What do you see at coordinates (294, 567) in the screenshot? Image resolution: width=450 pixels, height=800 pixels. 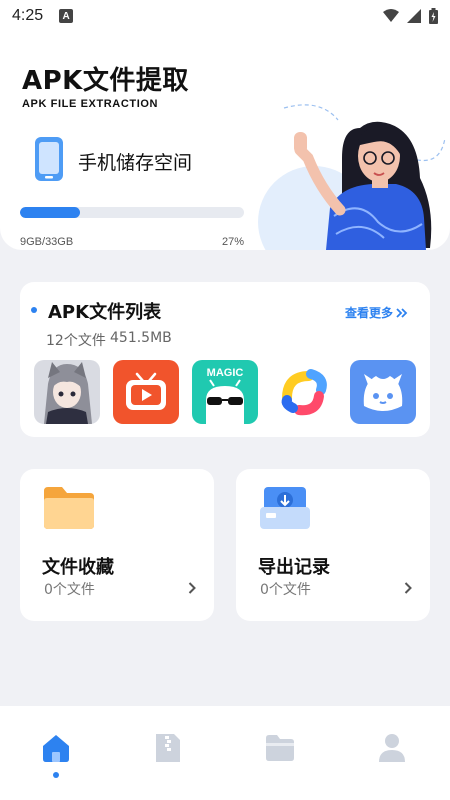 I see `export-records-title: 导出记录` at bounding box center [294, 567].